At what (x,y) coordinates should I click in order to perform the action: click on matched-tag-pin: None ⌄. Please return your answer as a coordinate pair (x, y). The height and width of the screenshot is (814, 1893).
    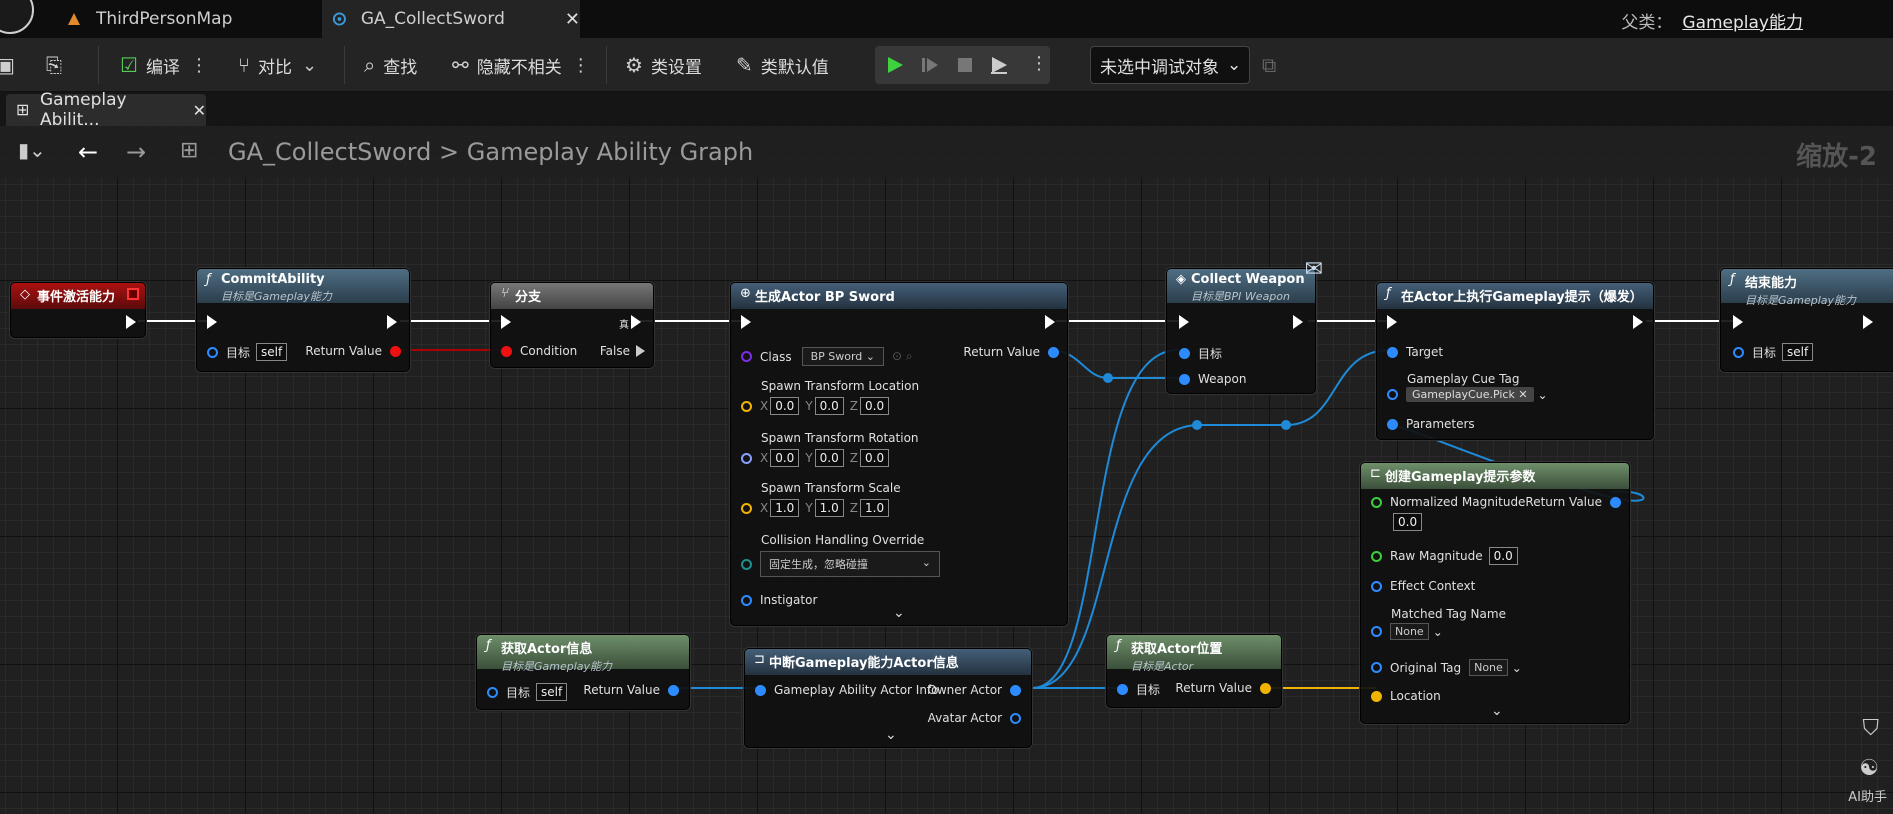
    Looking at the image, I should click on (1407, 631).